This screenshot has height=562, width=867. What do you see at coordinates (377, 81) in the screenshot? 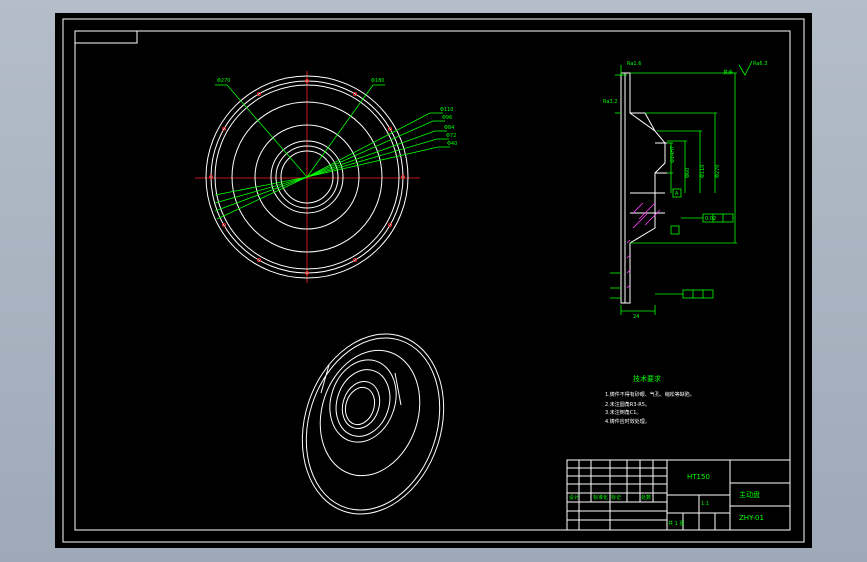
I see `front-label-2: Φ180` at bounding box center [377, 81].